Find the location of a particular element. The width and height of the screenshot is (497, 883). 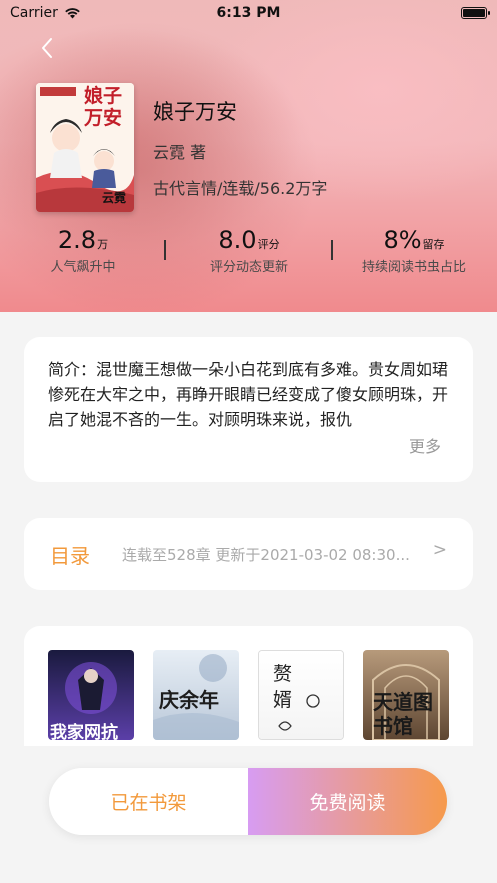

bottom-action-bar: 已在书架 免费阅读 is located at coordinates (248, 801).